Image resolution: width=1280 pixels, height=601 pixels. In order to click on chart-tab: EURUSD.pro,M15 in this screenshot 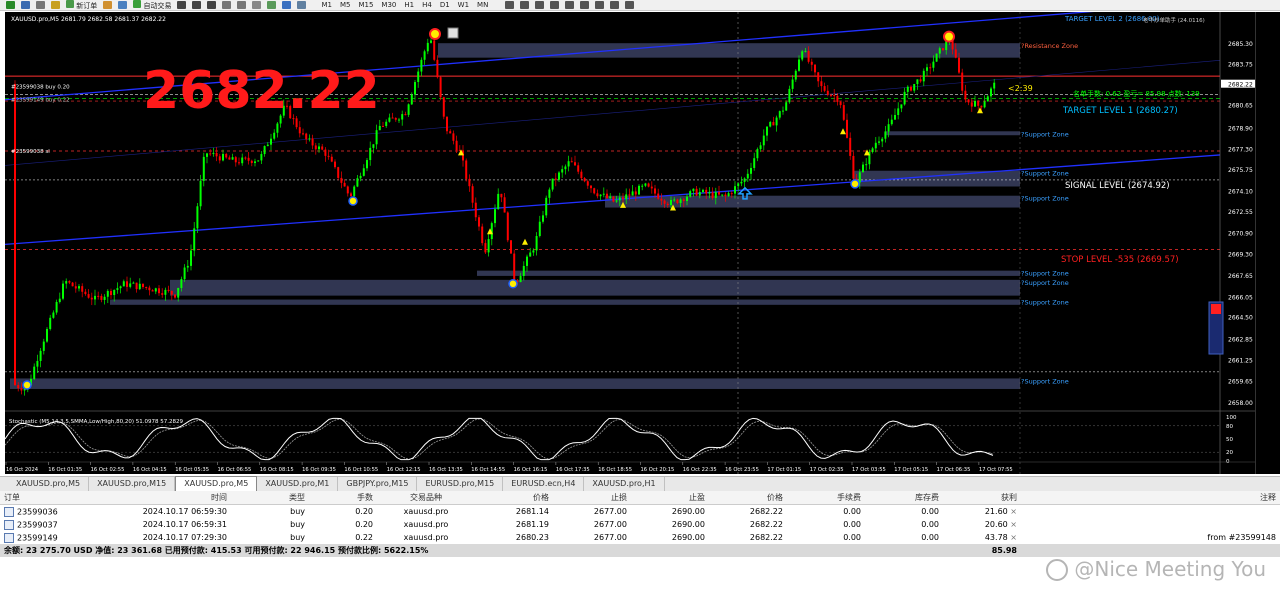, I will do `click(460, 484)`.